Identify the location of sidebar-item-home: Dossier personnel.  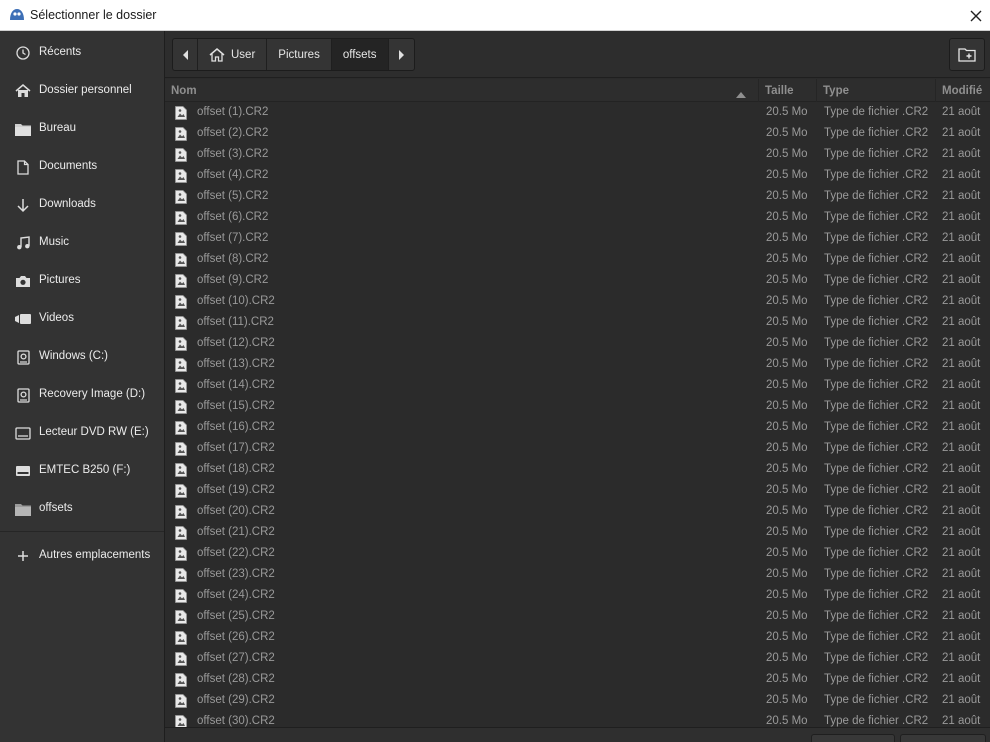
(82, 91).